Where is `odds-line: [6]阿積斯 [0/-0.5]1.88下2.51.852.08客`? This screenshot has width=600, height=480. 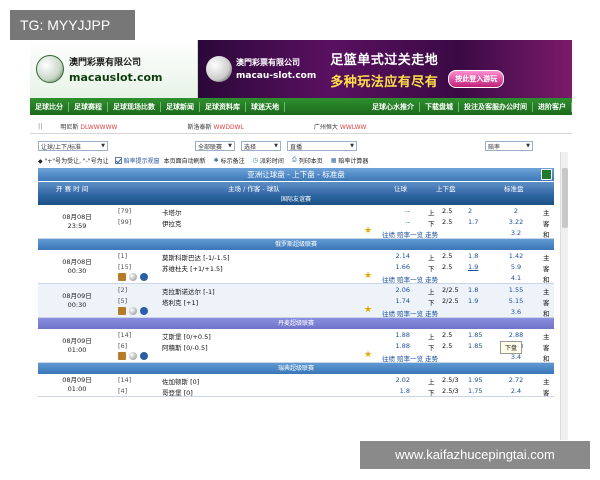 odds-line: [6]阿積斯 [0/-0.5]1.88下2.51.852.08客 is located at coordinates (296, 346).